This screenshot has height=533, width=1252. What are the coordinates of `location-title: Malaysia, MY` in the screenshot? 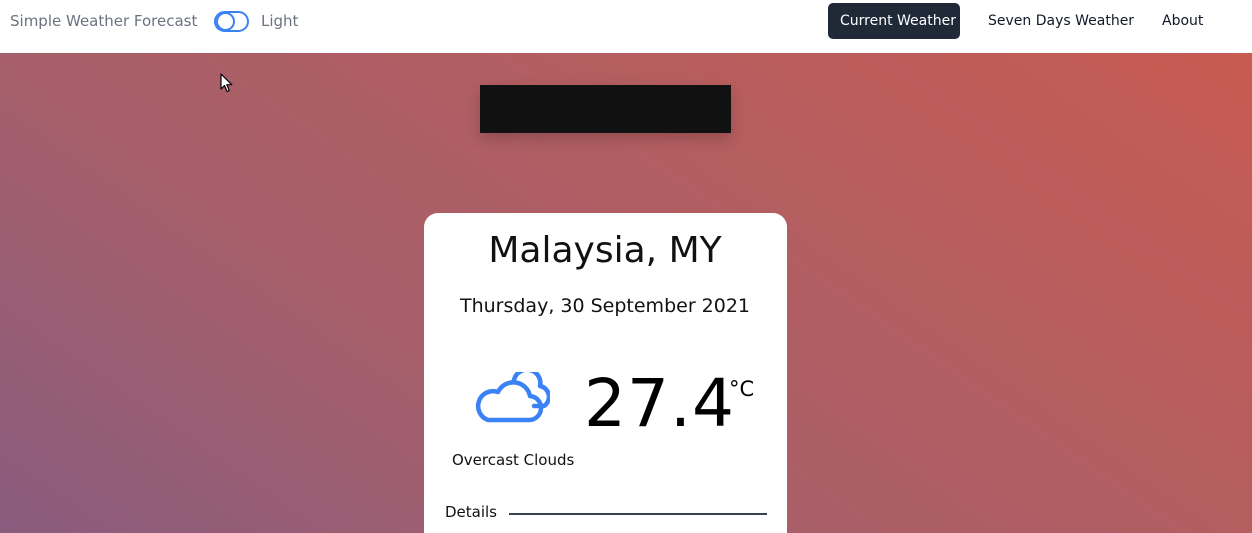 It's located at (605, 250).